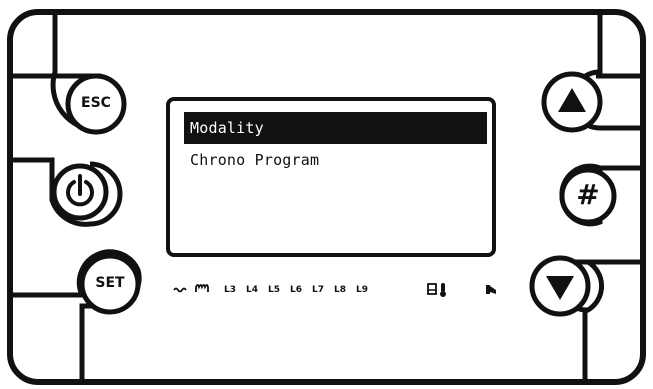  Describe the element at coordinates (230, 290) in the screenshot. I see `indicator-l3: L3` at that location.